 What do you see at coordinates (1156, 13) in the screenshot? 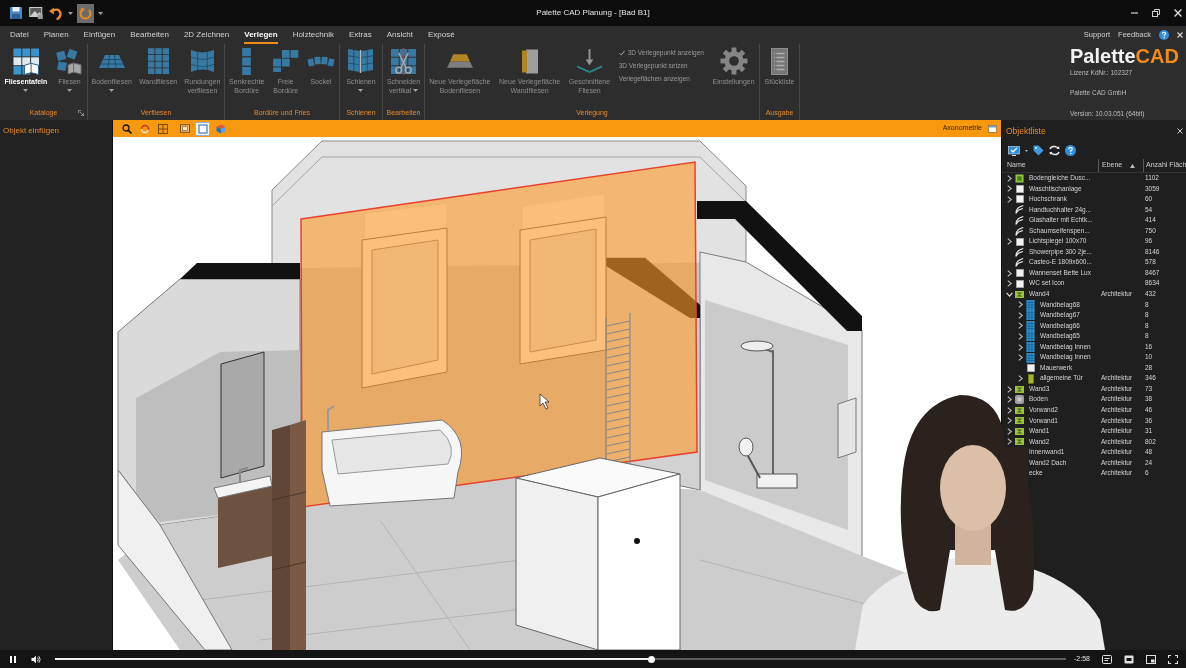
I see `restore-icon` at bounding box center [1156, 13].